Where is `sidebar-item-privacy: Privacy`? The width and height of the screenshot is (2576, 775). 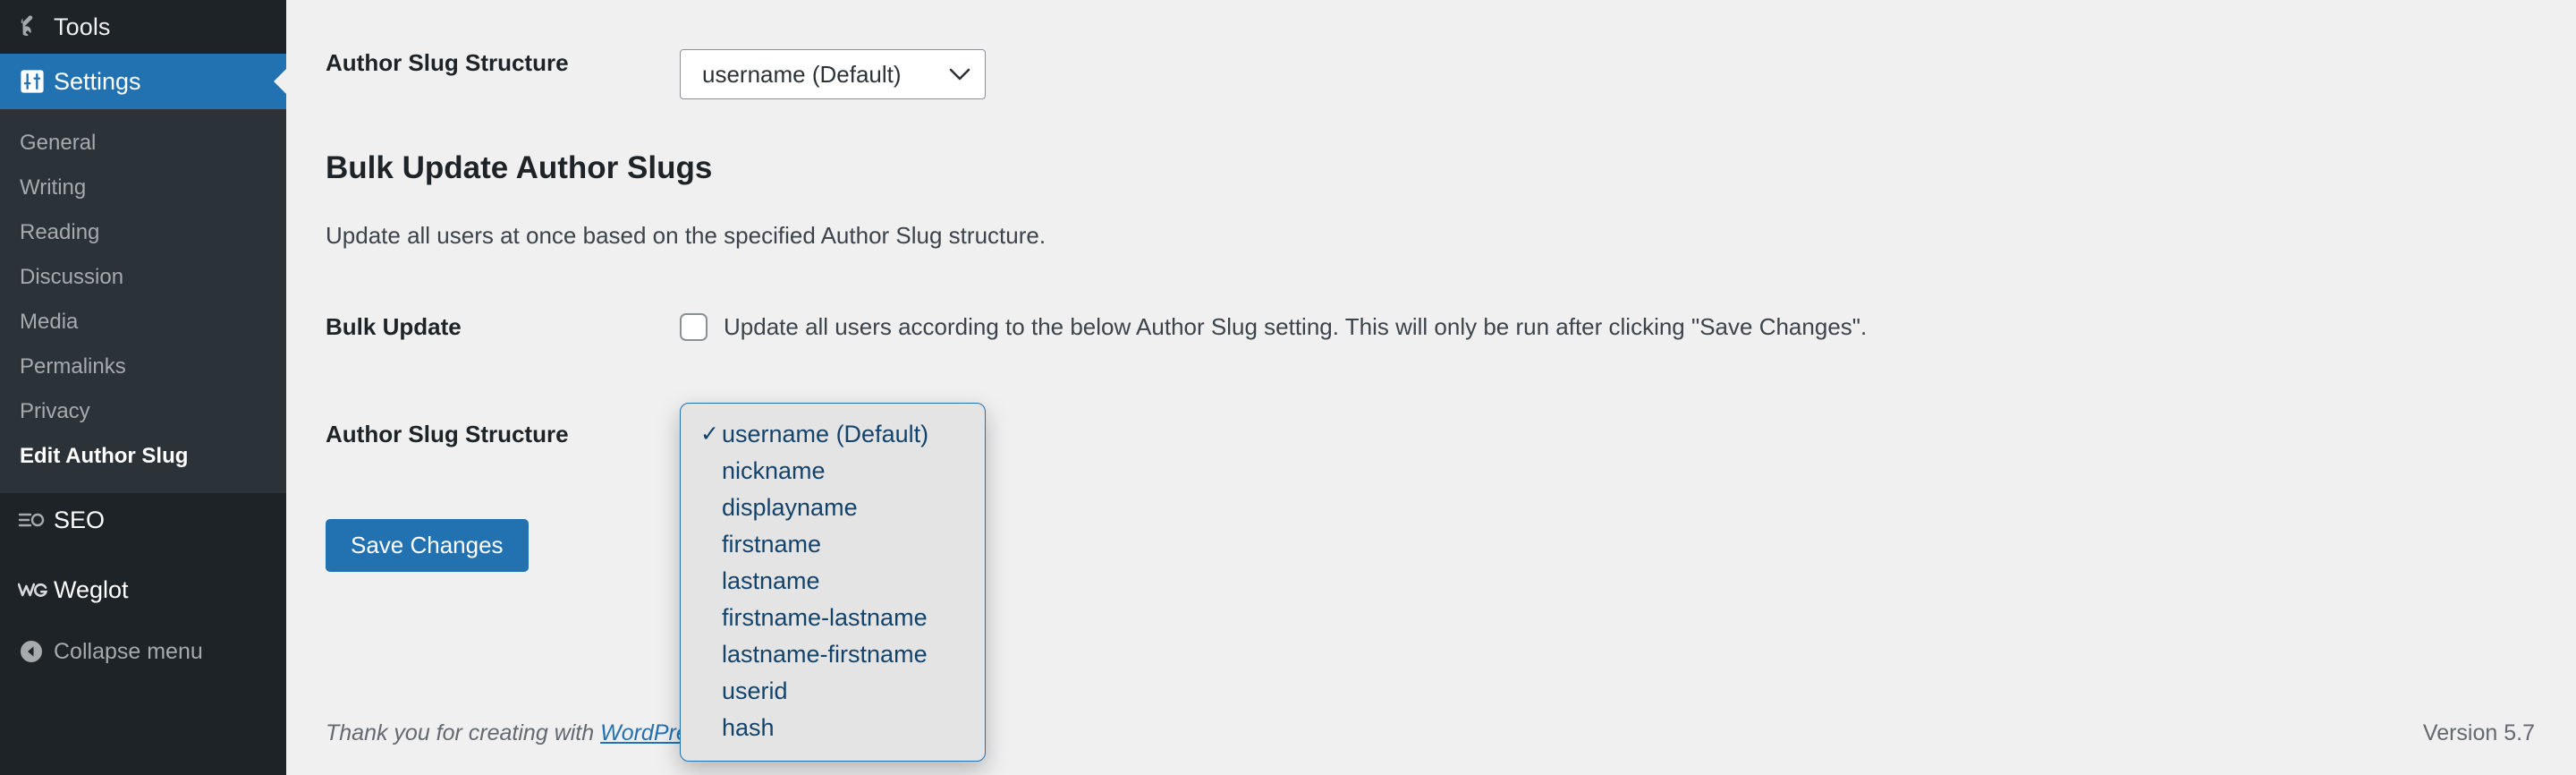
sidebar-item-privacy: Privacy is located at coordinates (143, 411).